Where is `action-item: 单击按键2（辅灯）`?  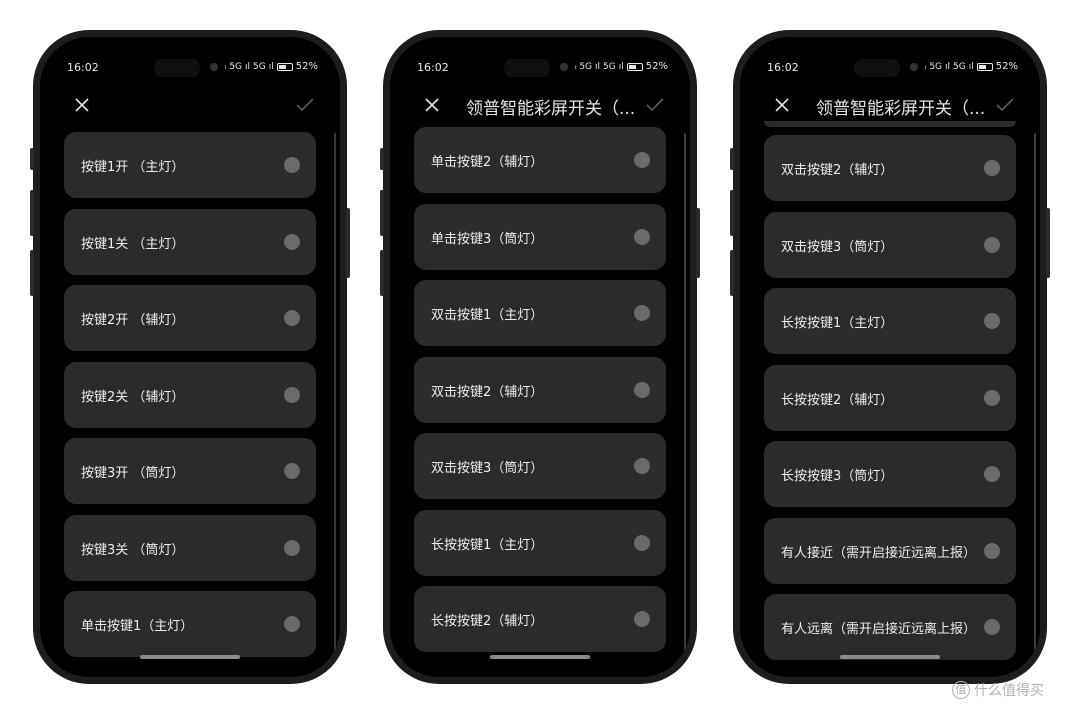
action-item: 单击按键2（辅灯） is located at coordinates (540, 160).